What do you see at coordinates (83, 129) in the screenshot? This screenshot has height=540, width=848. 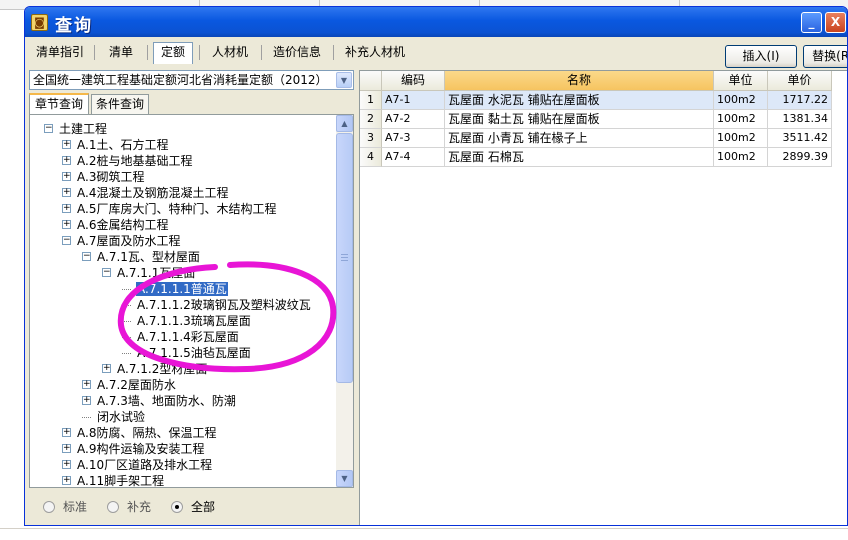 I see `tree-node-label: 土建工程` at bounding box center [83, 129].